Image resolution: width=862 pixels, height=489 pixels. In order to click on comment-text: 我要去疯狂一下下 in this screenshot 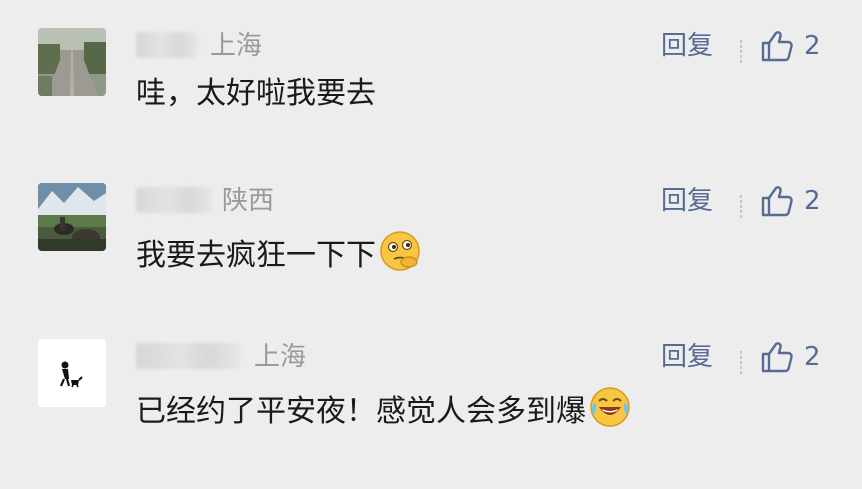, I will do `click(279, 256)`.